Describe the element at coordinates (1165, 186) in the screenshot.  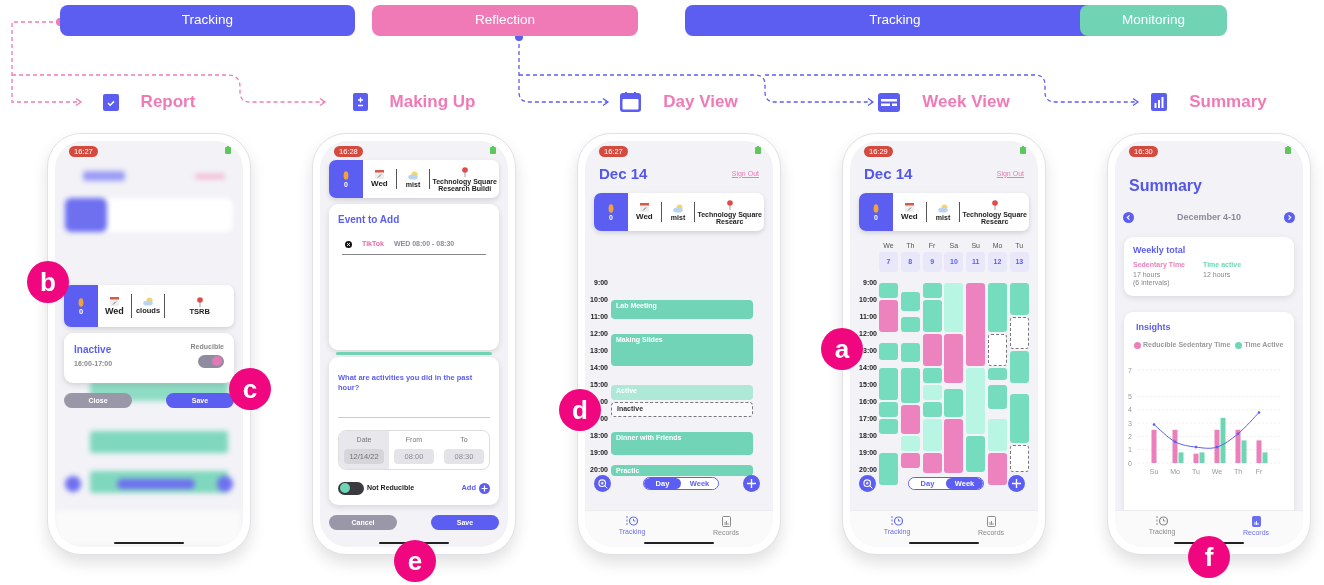
I see `screen-title: Summary` at that location.